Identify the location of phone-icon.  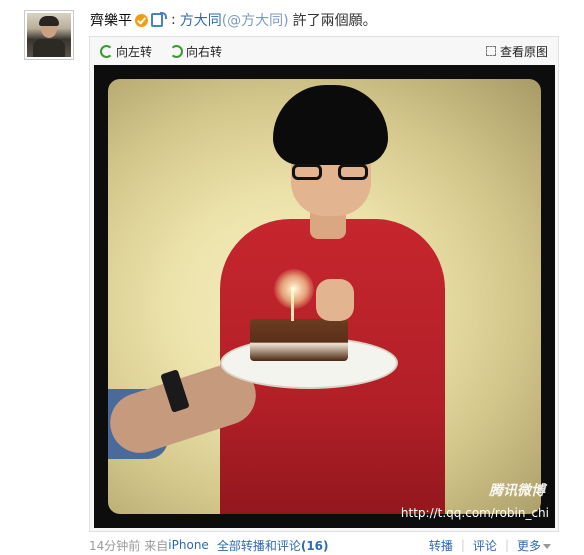
(159, 19).